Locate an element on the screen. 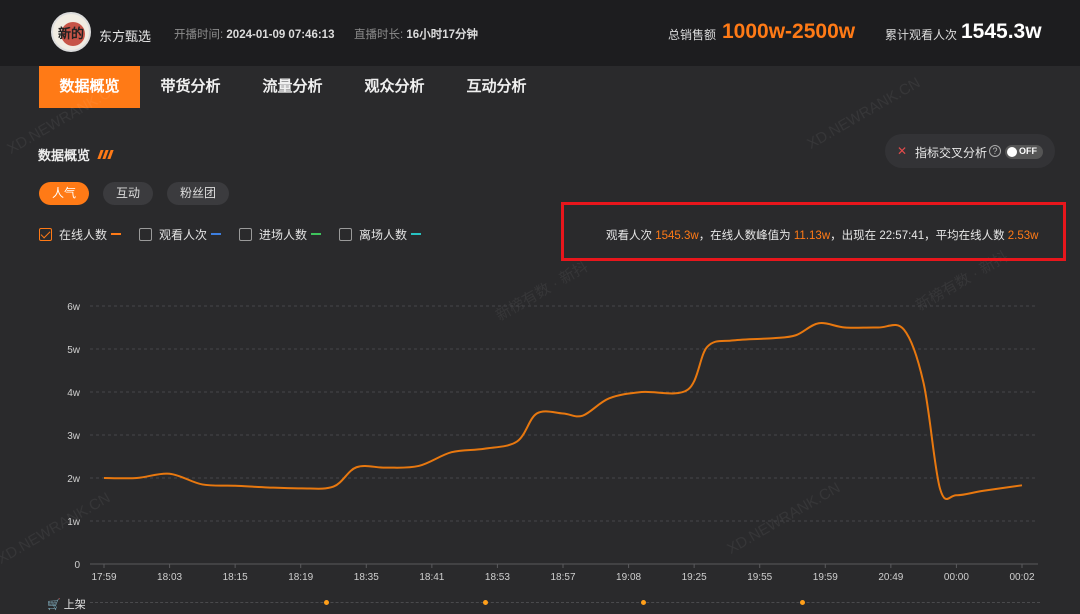 The height and width of the screenshot is (614, 1080). checkbox-checked is located at coordinates (45, 234).